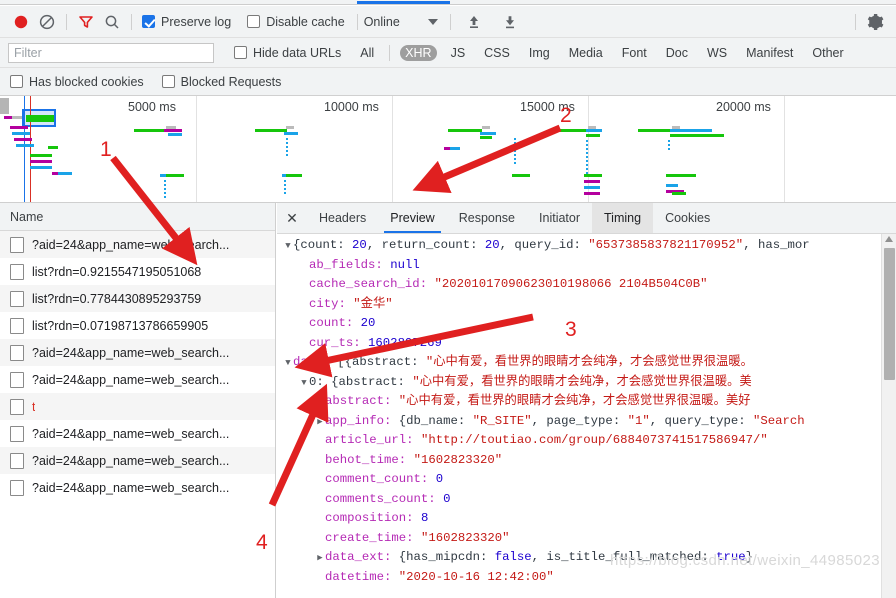 The height and width of the screenshot is (598, 896). What do you see at coordinates (117, 271) in the screenshot?
I see `request-name: list?rdn=0.9215547195051068` at bounding box center [117, 271].